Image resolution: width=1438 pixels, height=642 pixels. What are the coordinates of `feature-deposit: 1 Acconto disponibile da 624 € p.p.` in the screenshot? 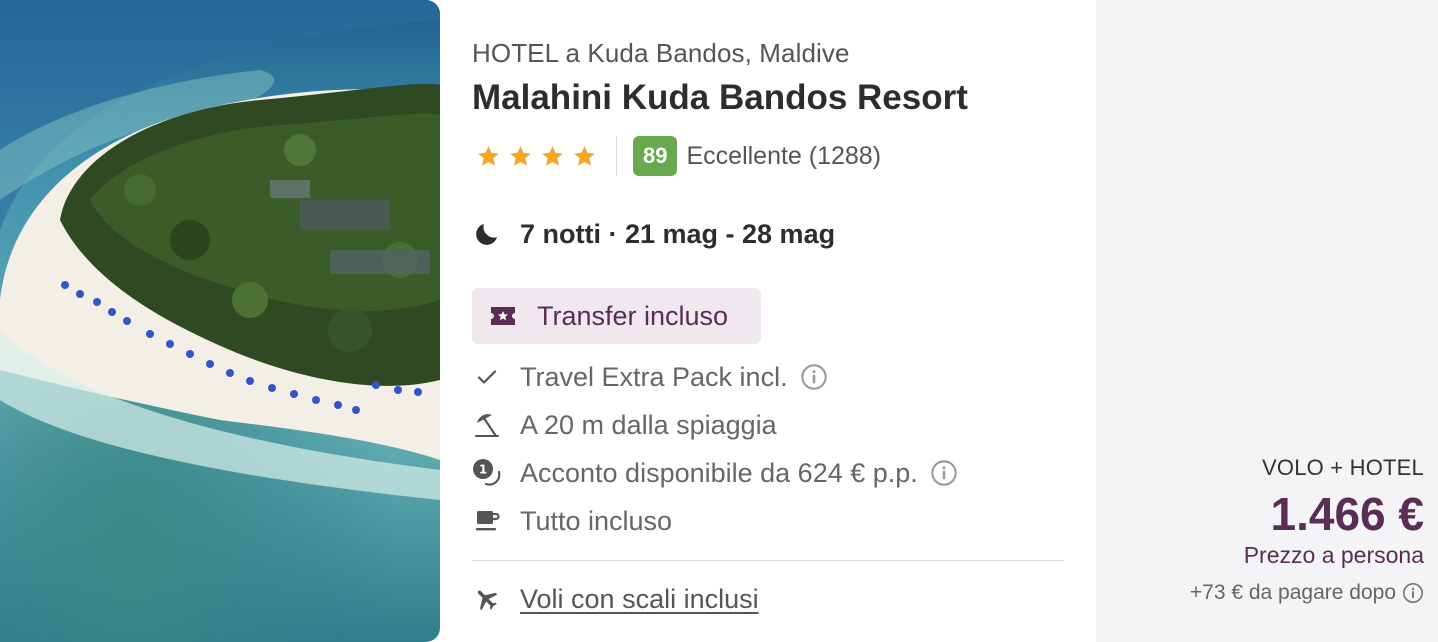 It's located at (715, 473).